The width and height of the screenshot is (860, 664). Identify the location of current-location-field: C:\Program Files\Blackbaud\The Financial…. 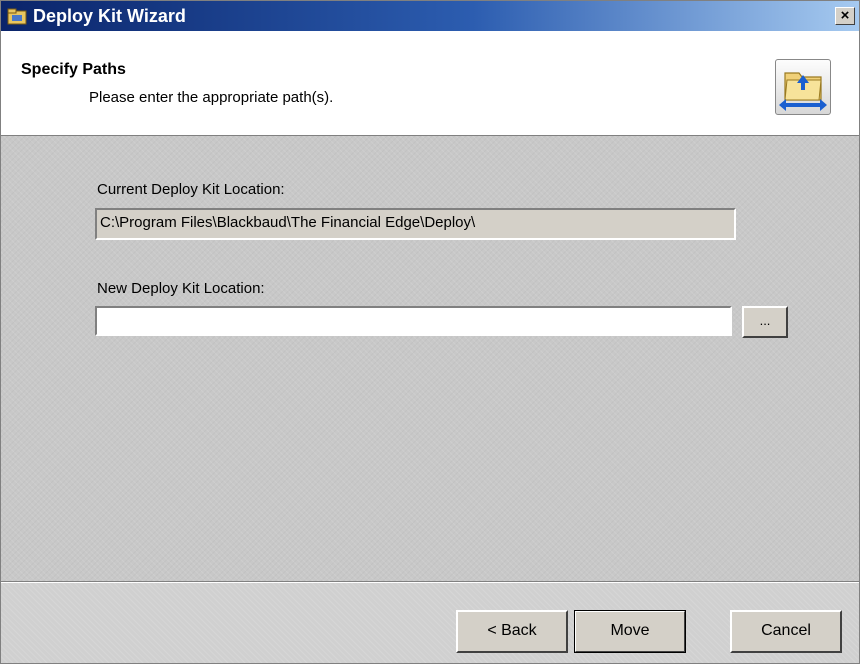
(415, 224).